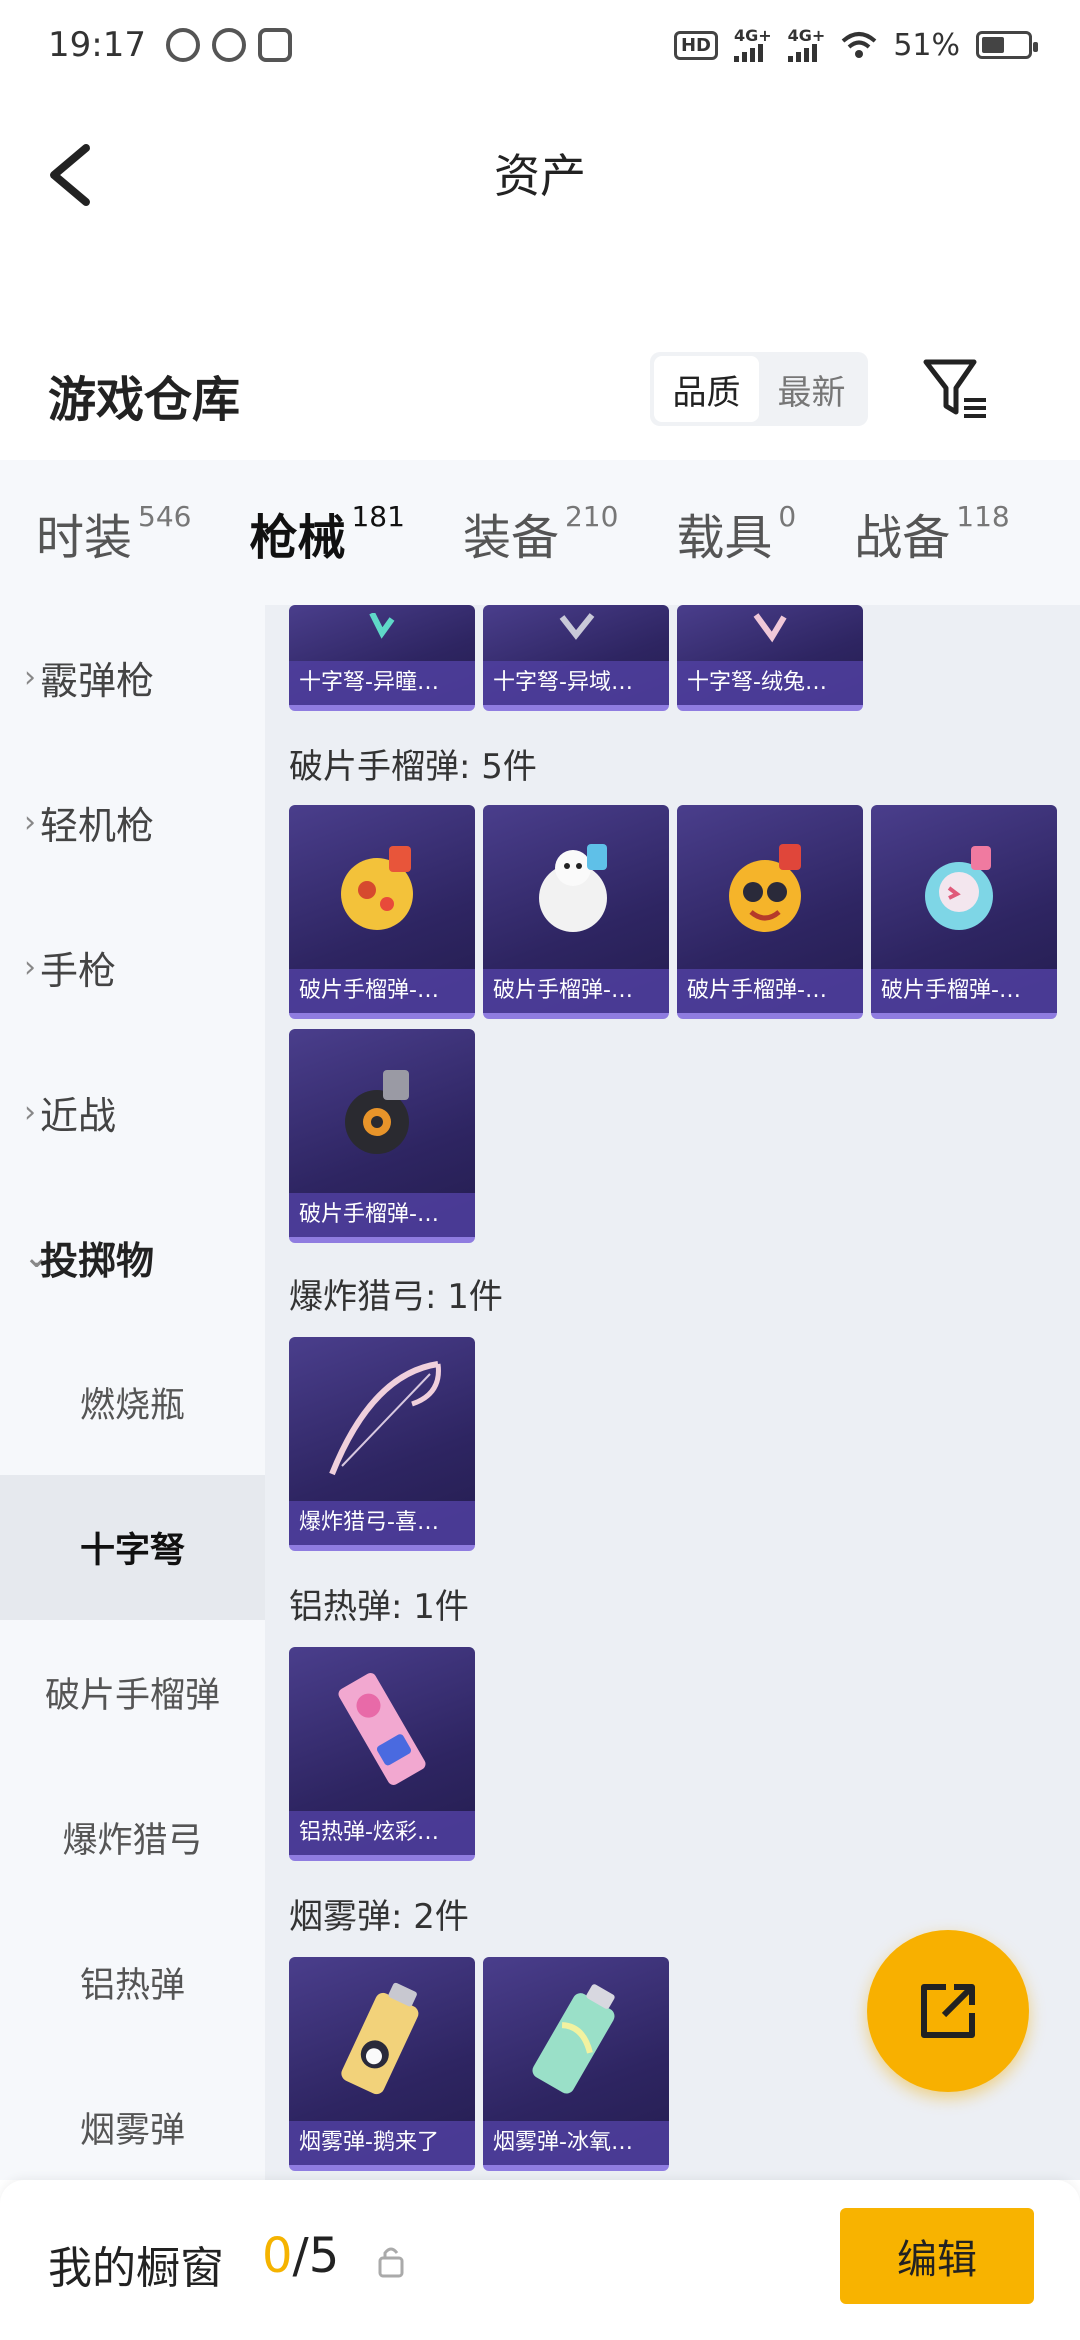 This screenshot has height=2340, width=1080. Describe the element at coordinates (132, 1402) in the screenshot. I see `sidebar-subitem-molotov: 燃烧瓶` at that location.